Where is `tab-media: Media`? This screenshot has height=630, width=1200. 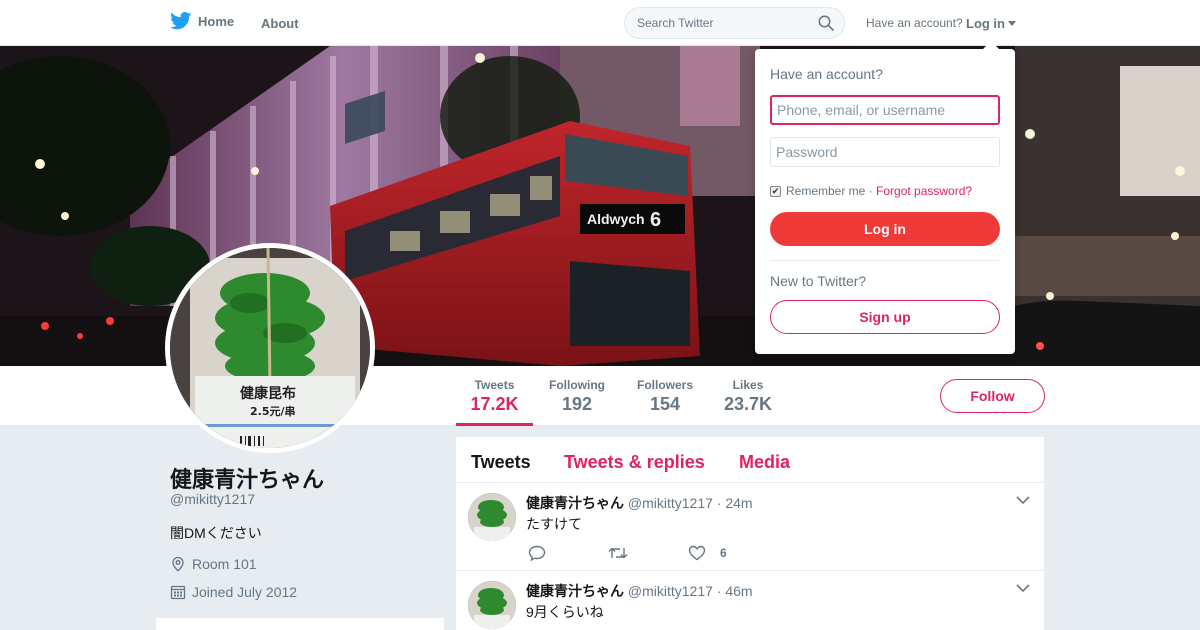 tab-media: Media is located at coordinates (764, 462).